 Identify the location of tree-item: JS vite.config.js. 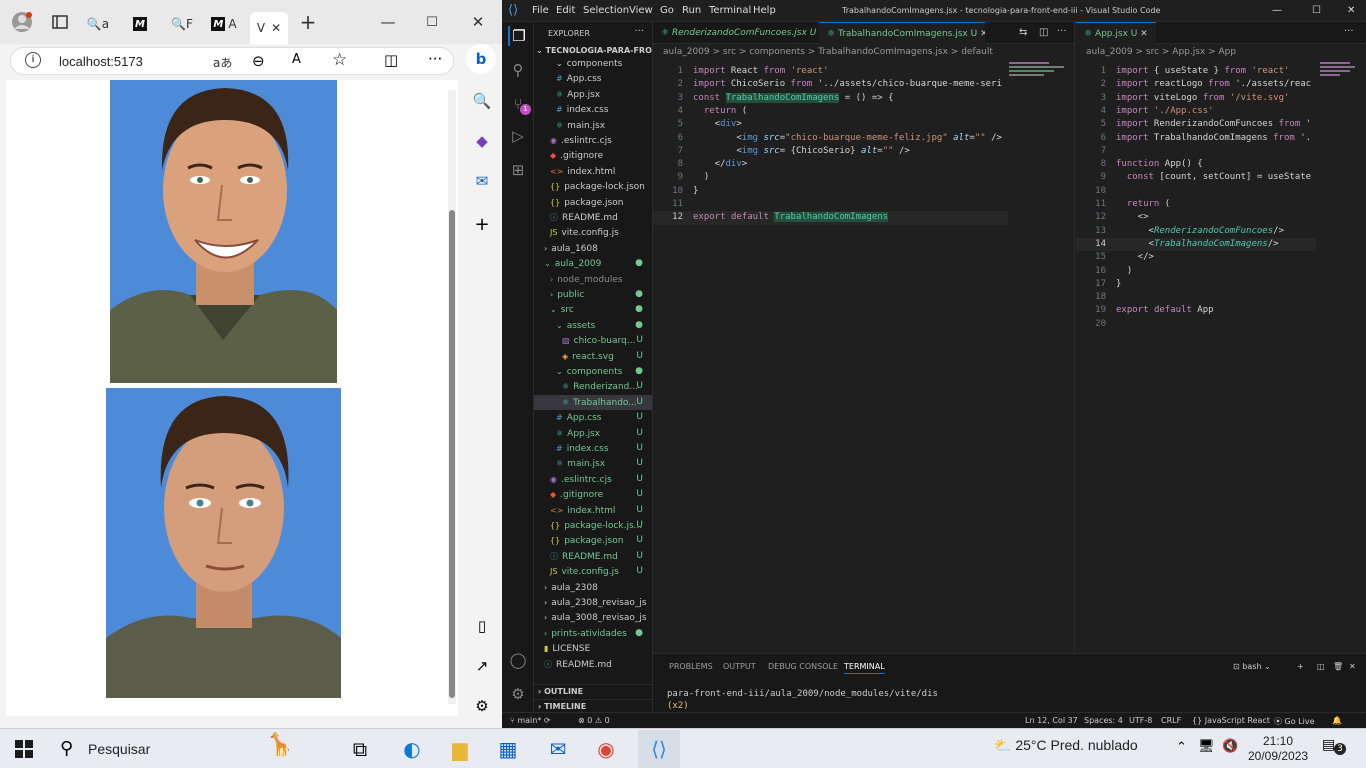
(593, 232).